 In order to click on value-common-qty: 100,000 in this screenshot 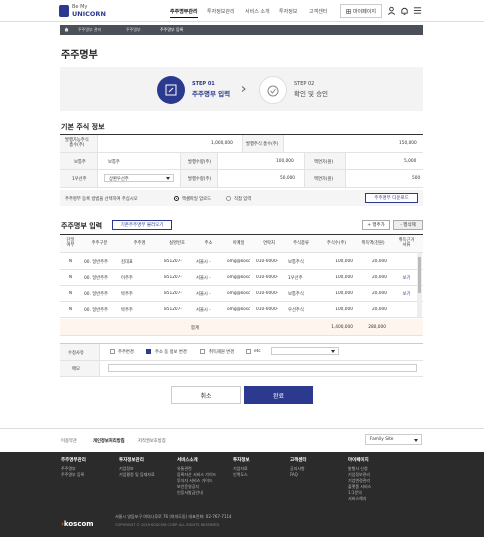, I will do `click(285, 161)`.